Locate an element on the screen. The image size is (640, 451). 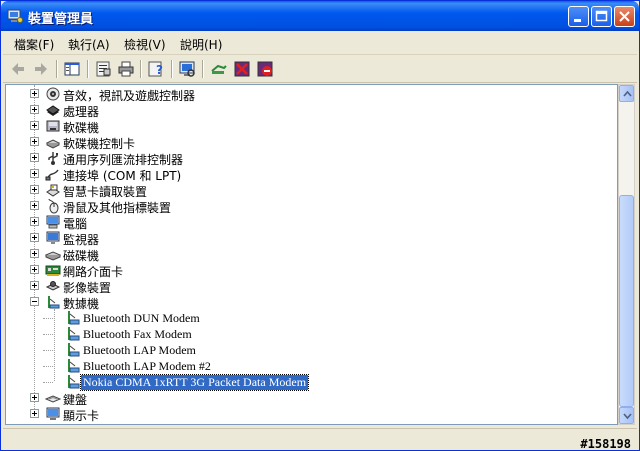
status-bar: #158198 is located at coordinates (320, 438).